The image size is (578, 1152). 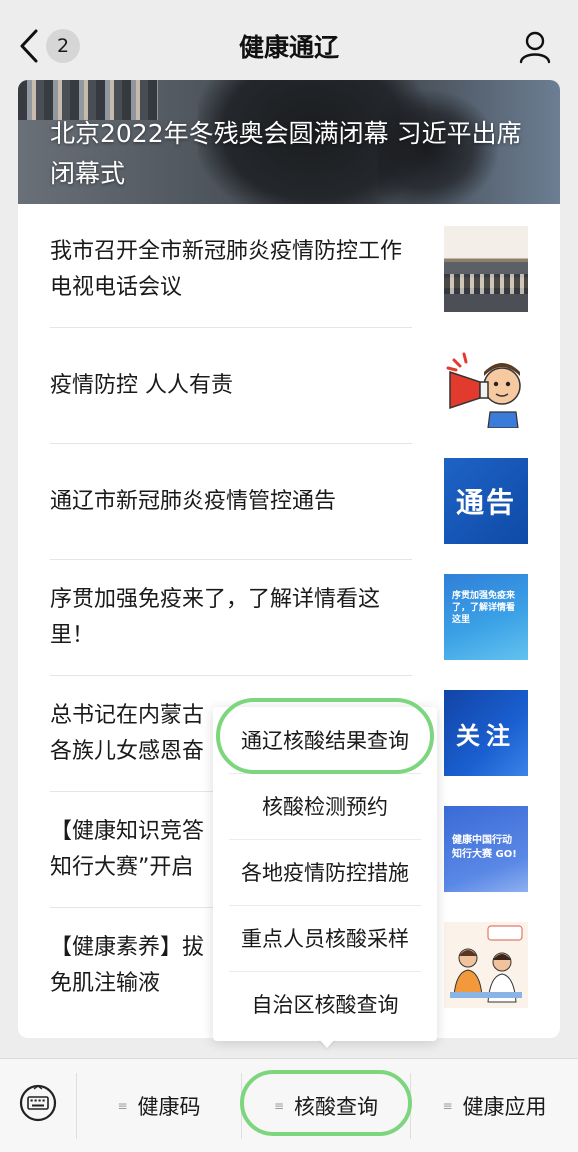 I want to click on menu-item-region-nucleic-query: 自治区核酸查询, so click(x=325, y=1004).